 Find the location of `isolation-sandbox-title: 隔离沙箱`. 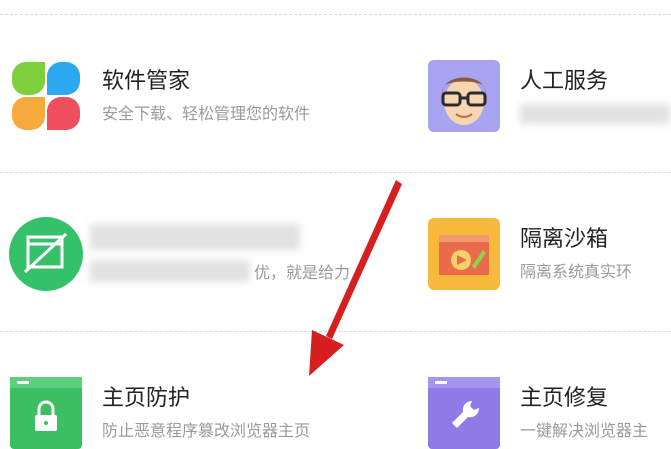

isolation-sandbox-title: 隔离沙箱 is located at coordinates (564, 239).